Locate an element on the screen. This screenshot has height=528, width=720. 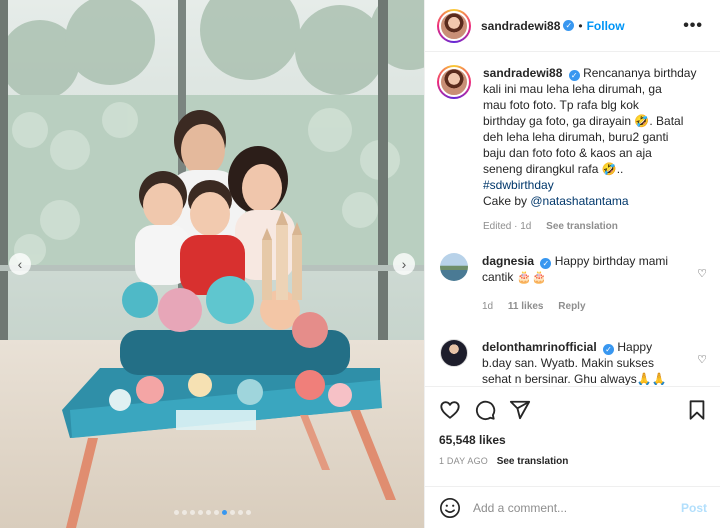
post-actions: 65,548 likes 1 DAY AGO See translation is located at coordinates (572, 436).